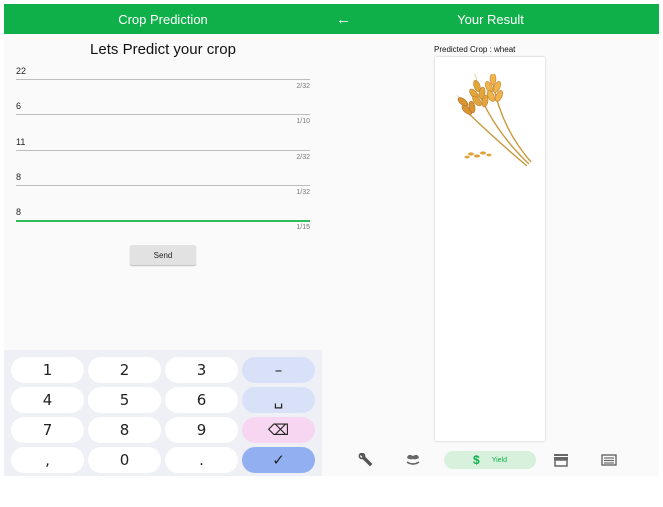  I want to click on field-counter: 1/32, so click(303, 192).